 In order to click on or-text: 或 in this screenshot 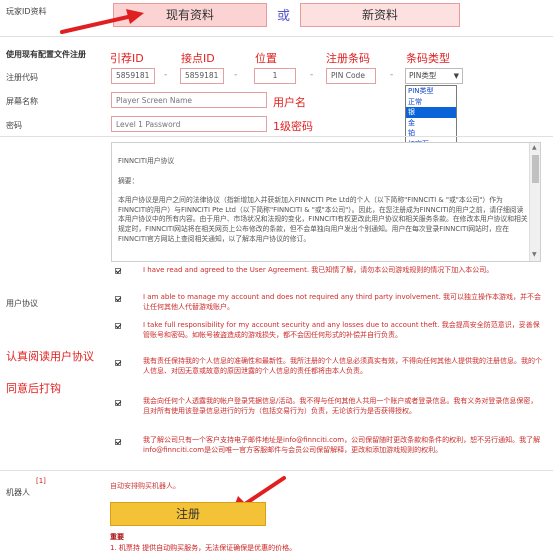, I will do `click(284, 16)`.